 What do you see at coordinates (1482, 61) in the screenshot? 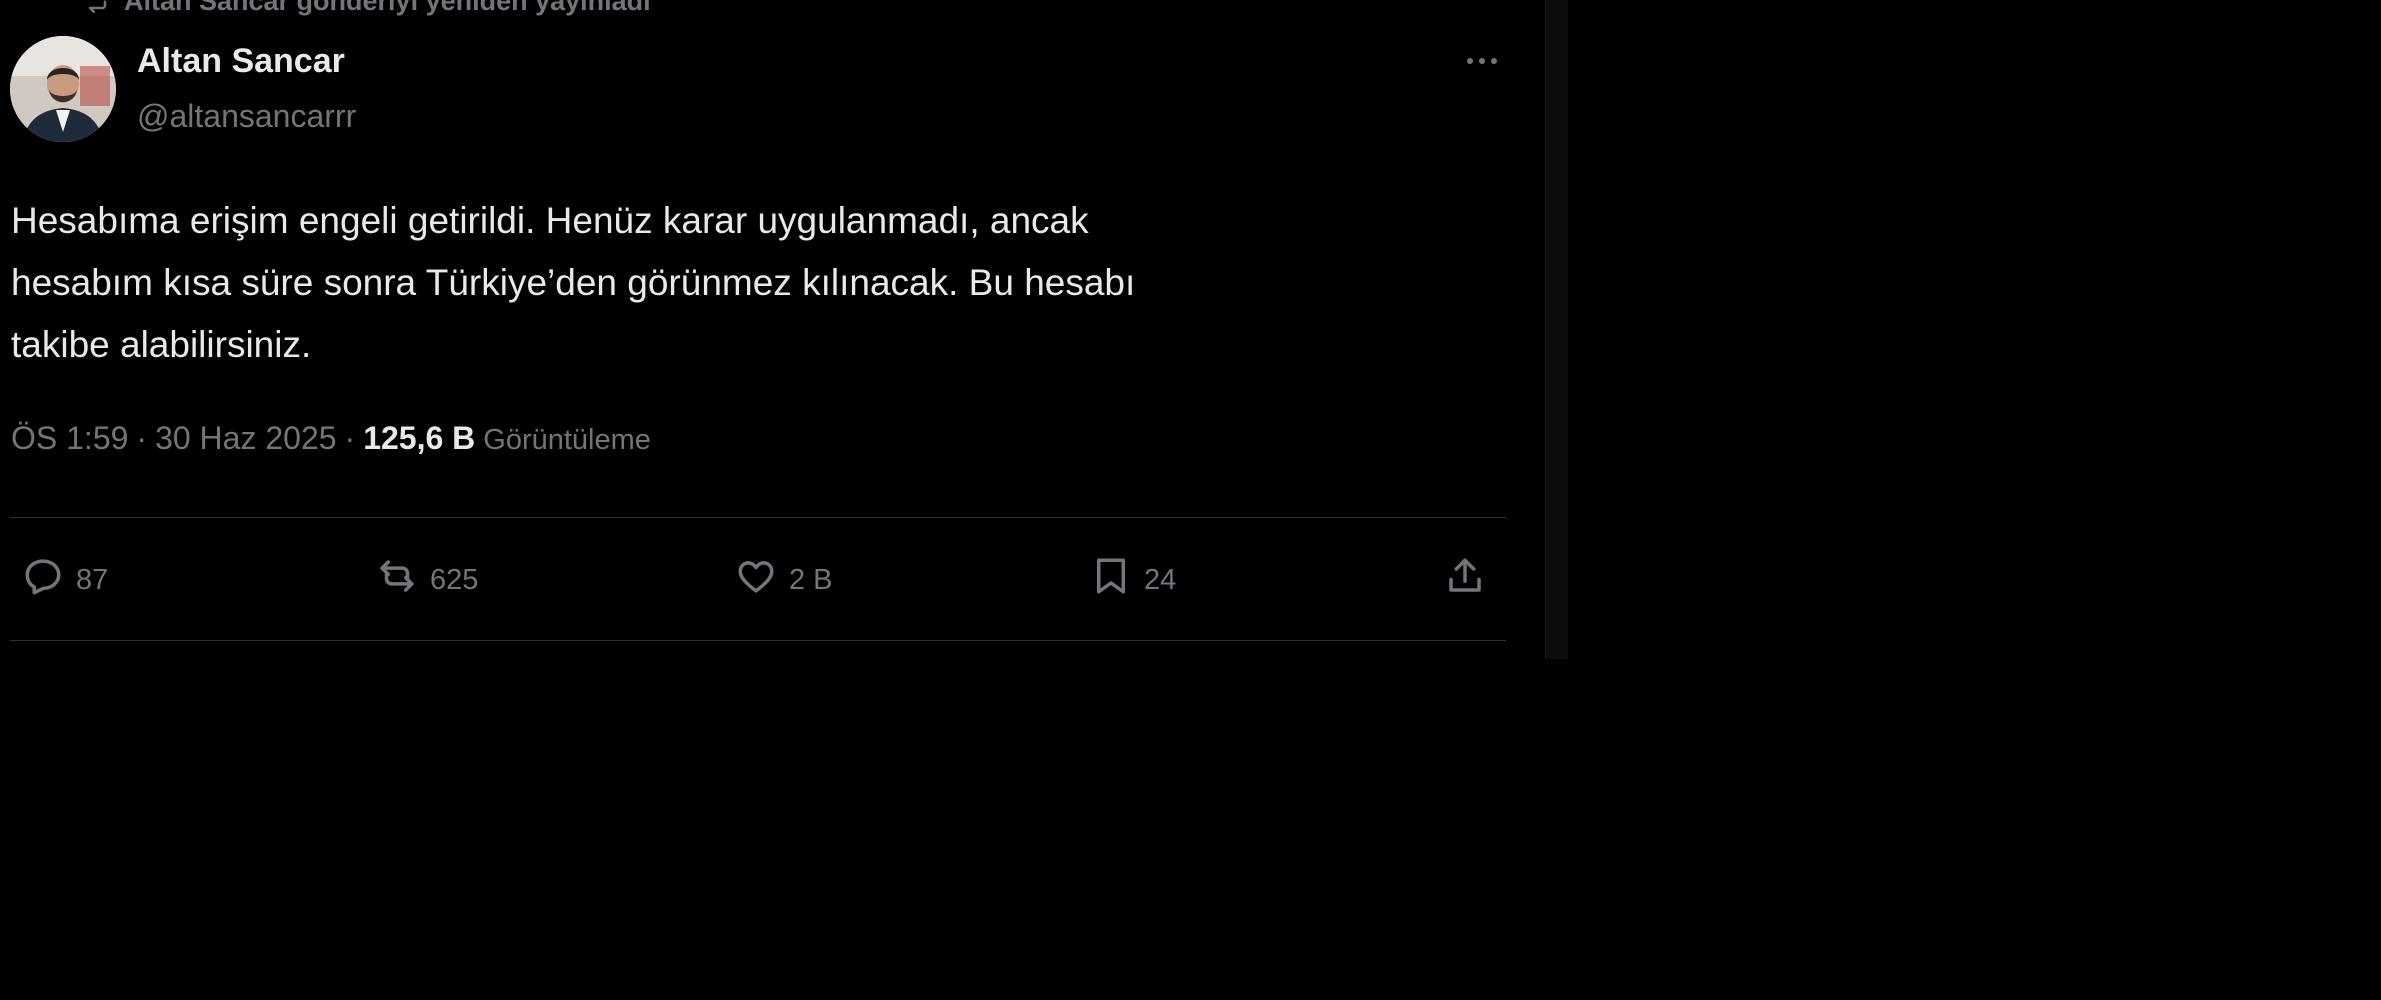
I see `more-icon` at bounding box center [1482, 61].